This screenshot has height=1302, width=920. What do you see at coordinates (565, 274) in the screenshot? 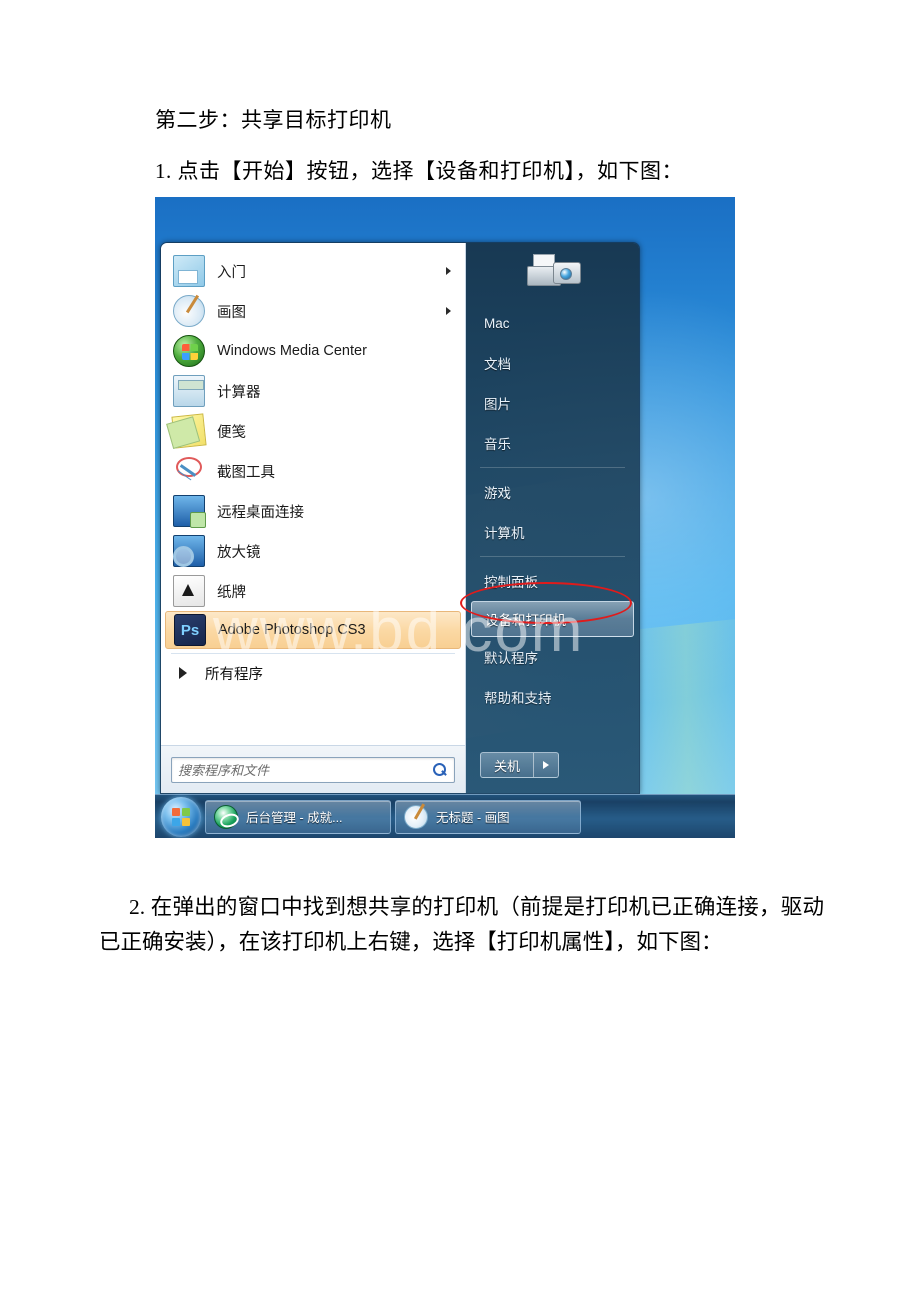
I see `camera-lens-shape` at bounding box center [565, 274].